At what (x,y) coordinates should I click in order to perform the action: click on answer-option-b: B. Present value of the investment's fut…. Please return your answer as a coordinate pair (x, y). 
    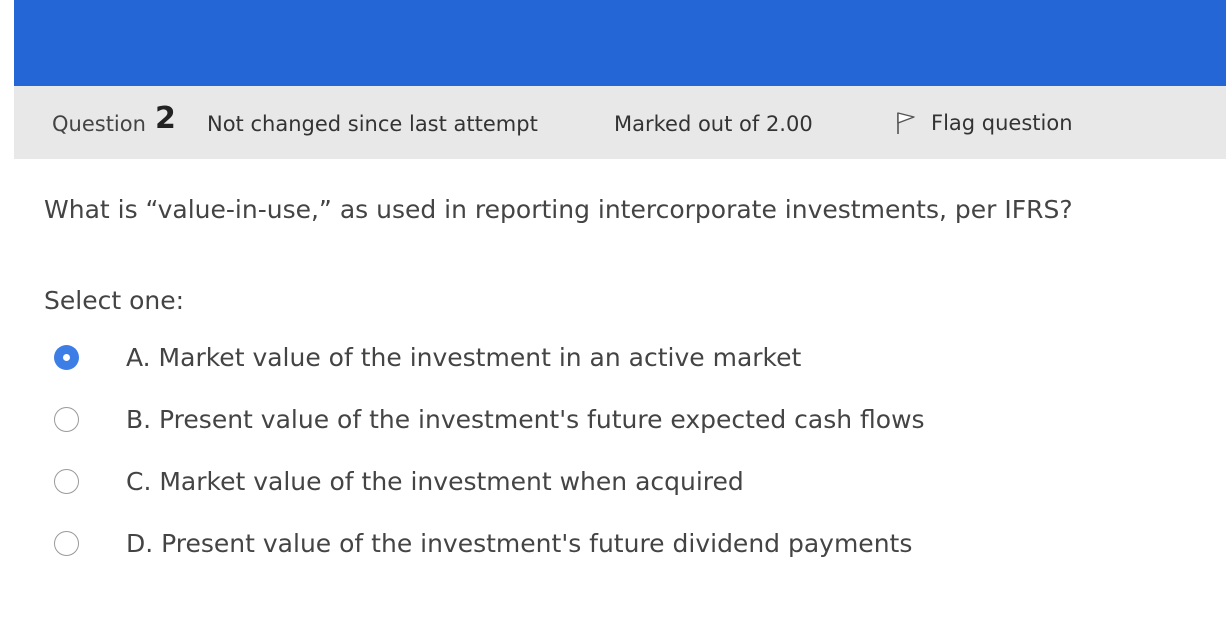
    Looking at the image, I should click on (604, 419).